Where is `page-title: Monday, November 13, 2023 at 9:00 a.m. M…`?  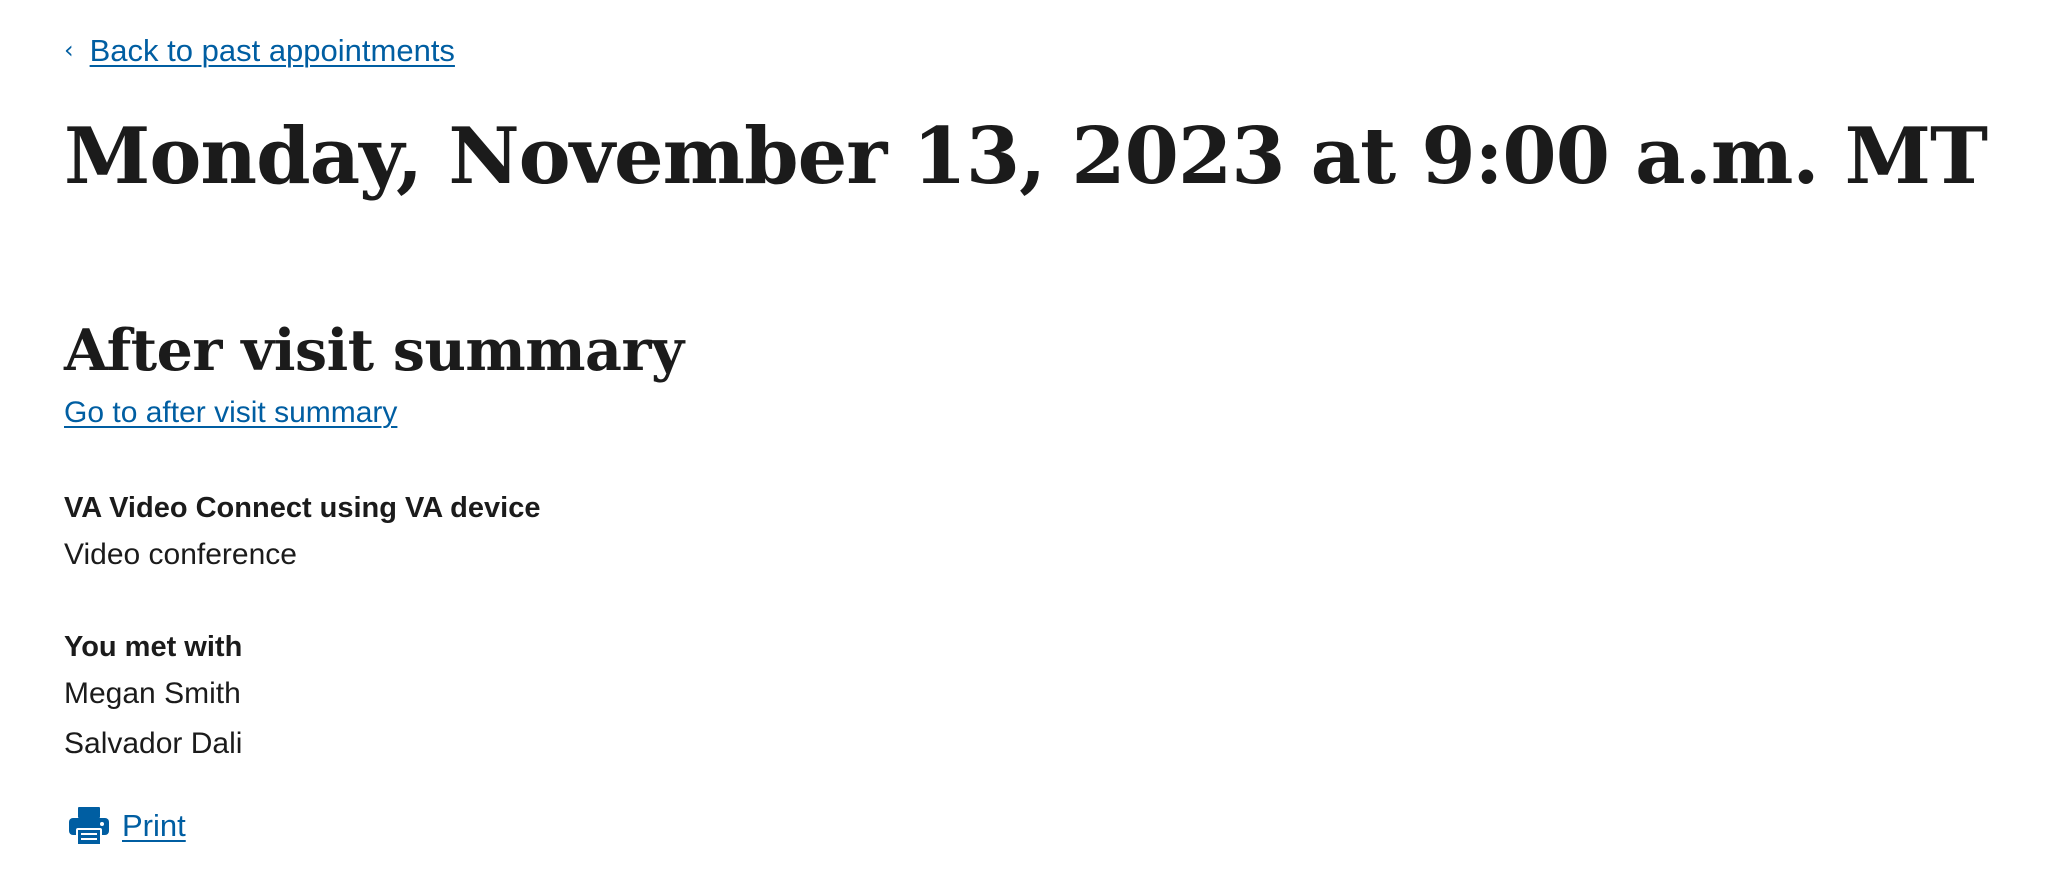
page-title: Monday, November 13, 2023 at 9:00 a.m. M… is located at coordinates (1026, 156).